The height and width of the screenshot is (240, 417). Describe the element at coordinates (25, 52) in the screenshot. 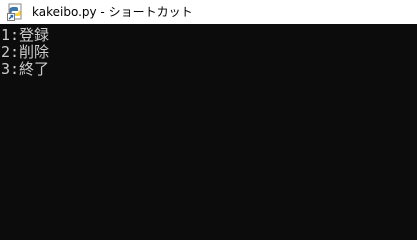

I see `console-line-delete: 2:削除` at that location.